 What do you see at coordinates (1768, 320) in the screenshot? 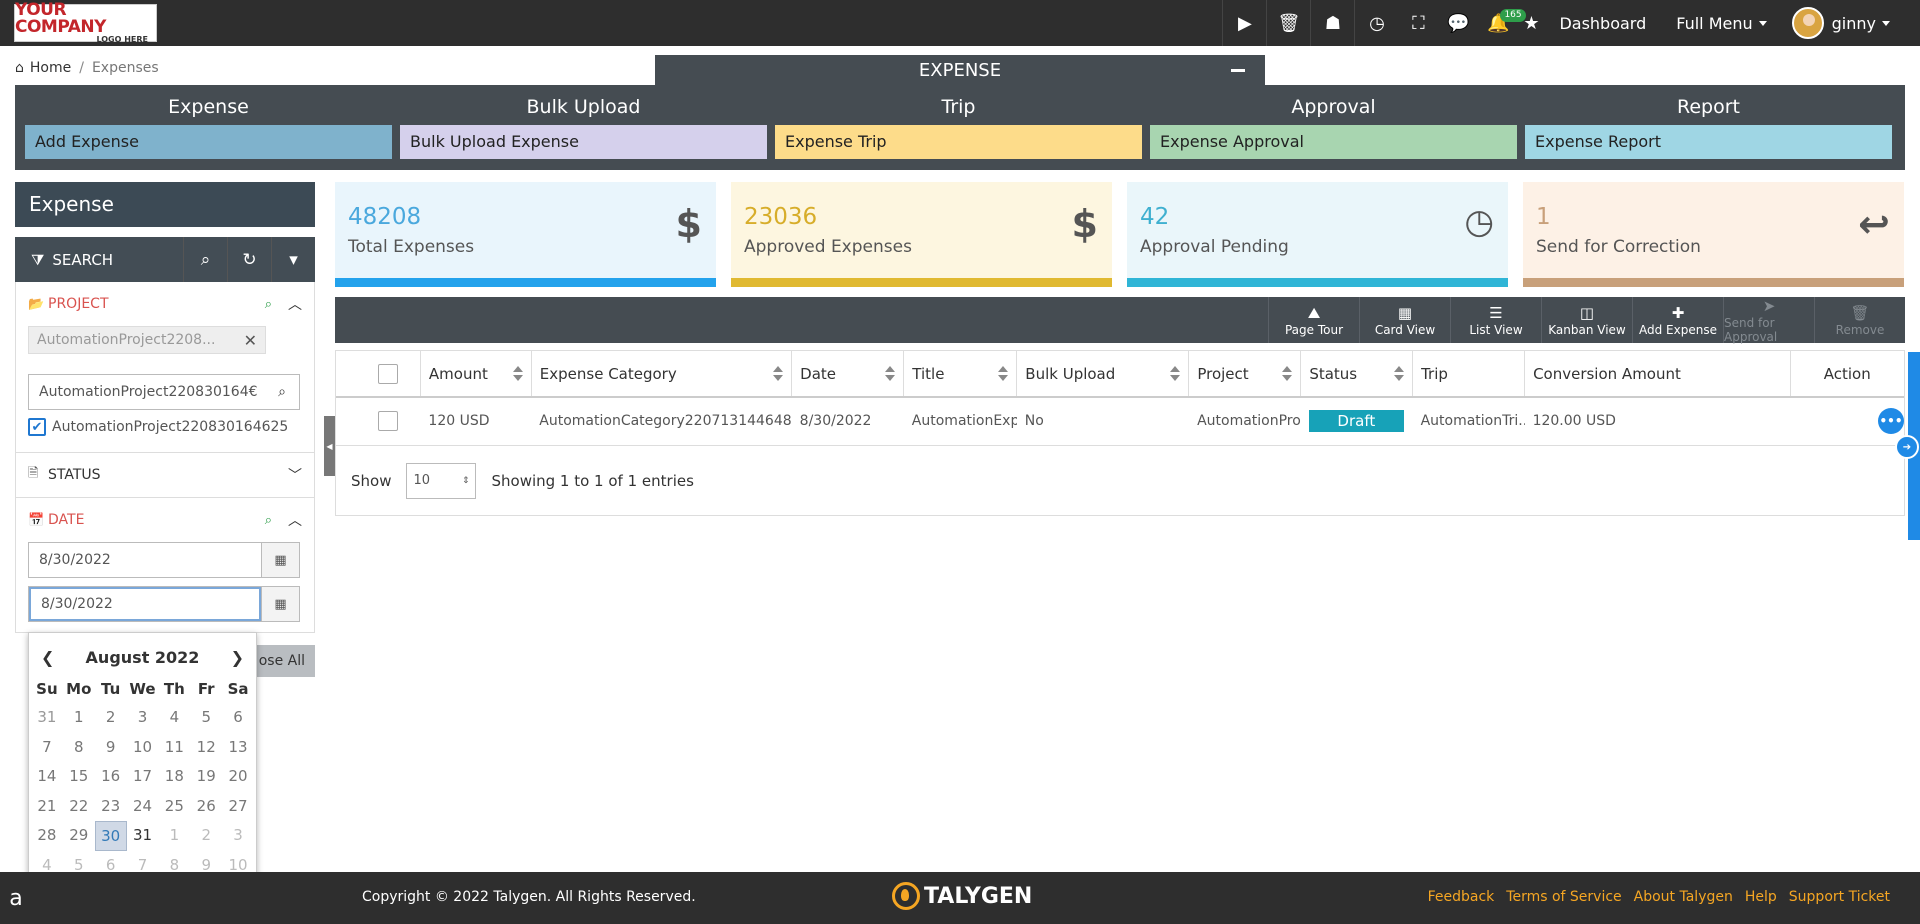
I see `toolbar-send-for-approval-button: ➤ Send for Approval` at bounding box center [1768, 320].